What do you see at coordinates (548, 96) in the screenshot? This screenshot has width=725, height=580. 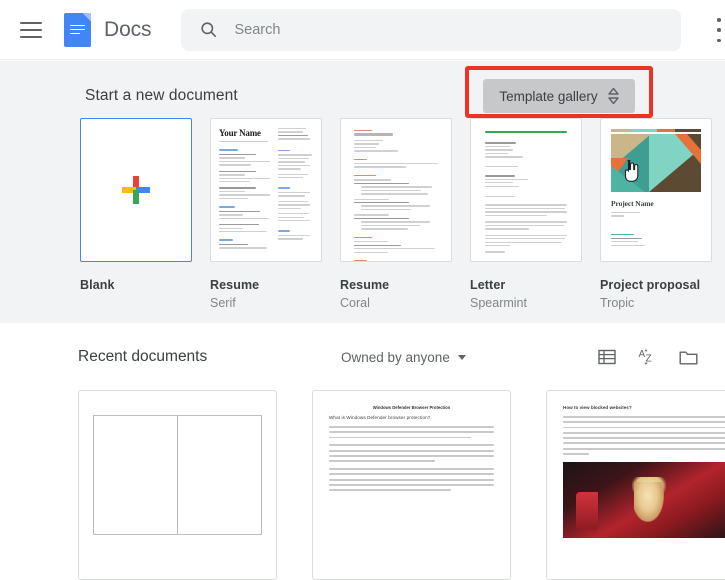 I see `template-gallery-label: Template gallery` at bounding box center [548, 96].